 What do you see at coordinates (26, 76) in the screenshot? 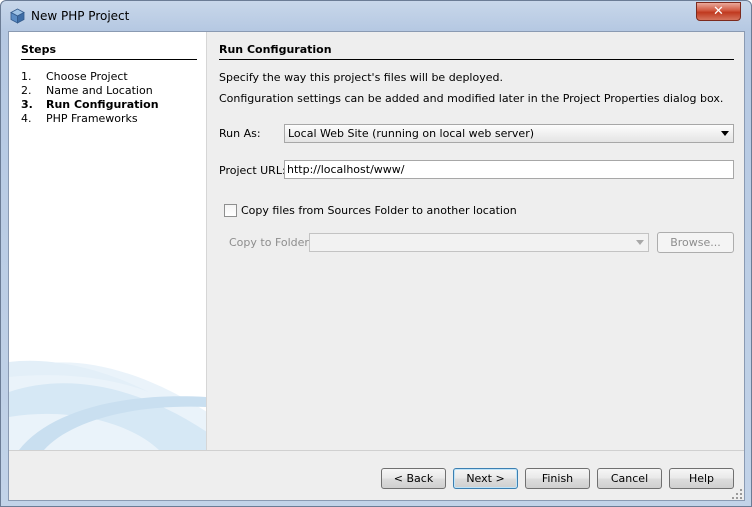
I see `step-number: 1.` at bounding box center [26, 76].